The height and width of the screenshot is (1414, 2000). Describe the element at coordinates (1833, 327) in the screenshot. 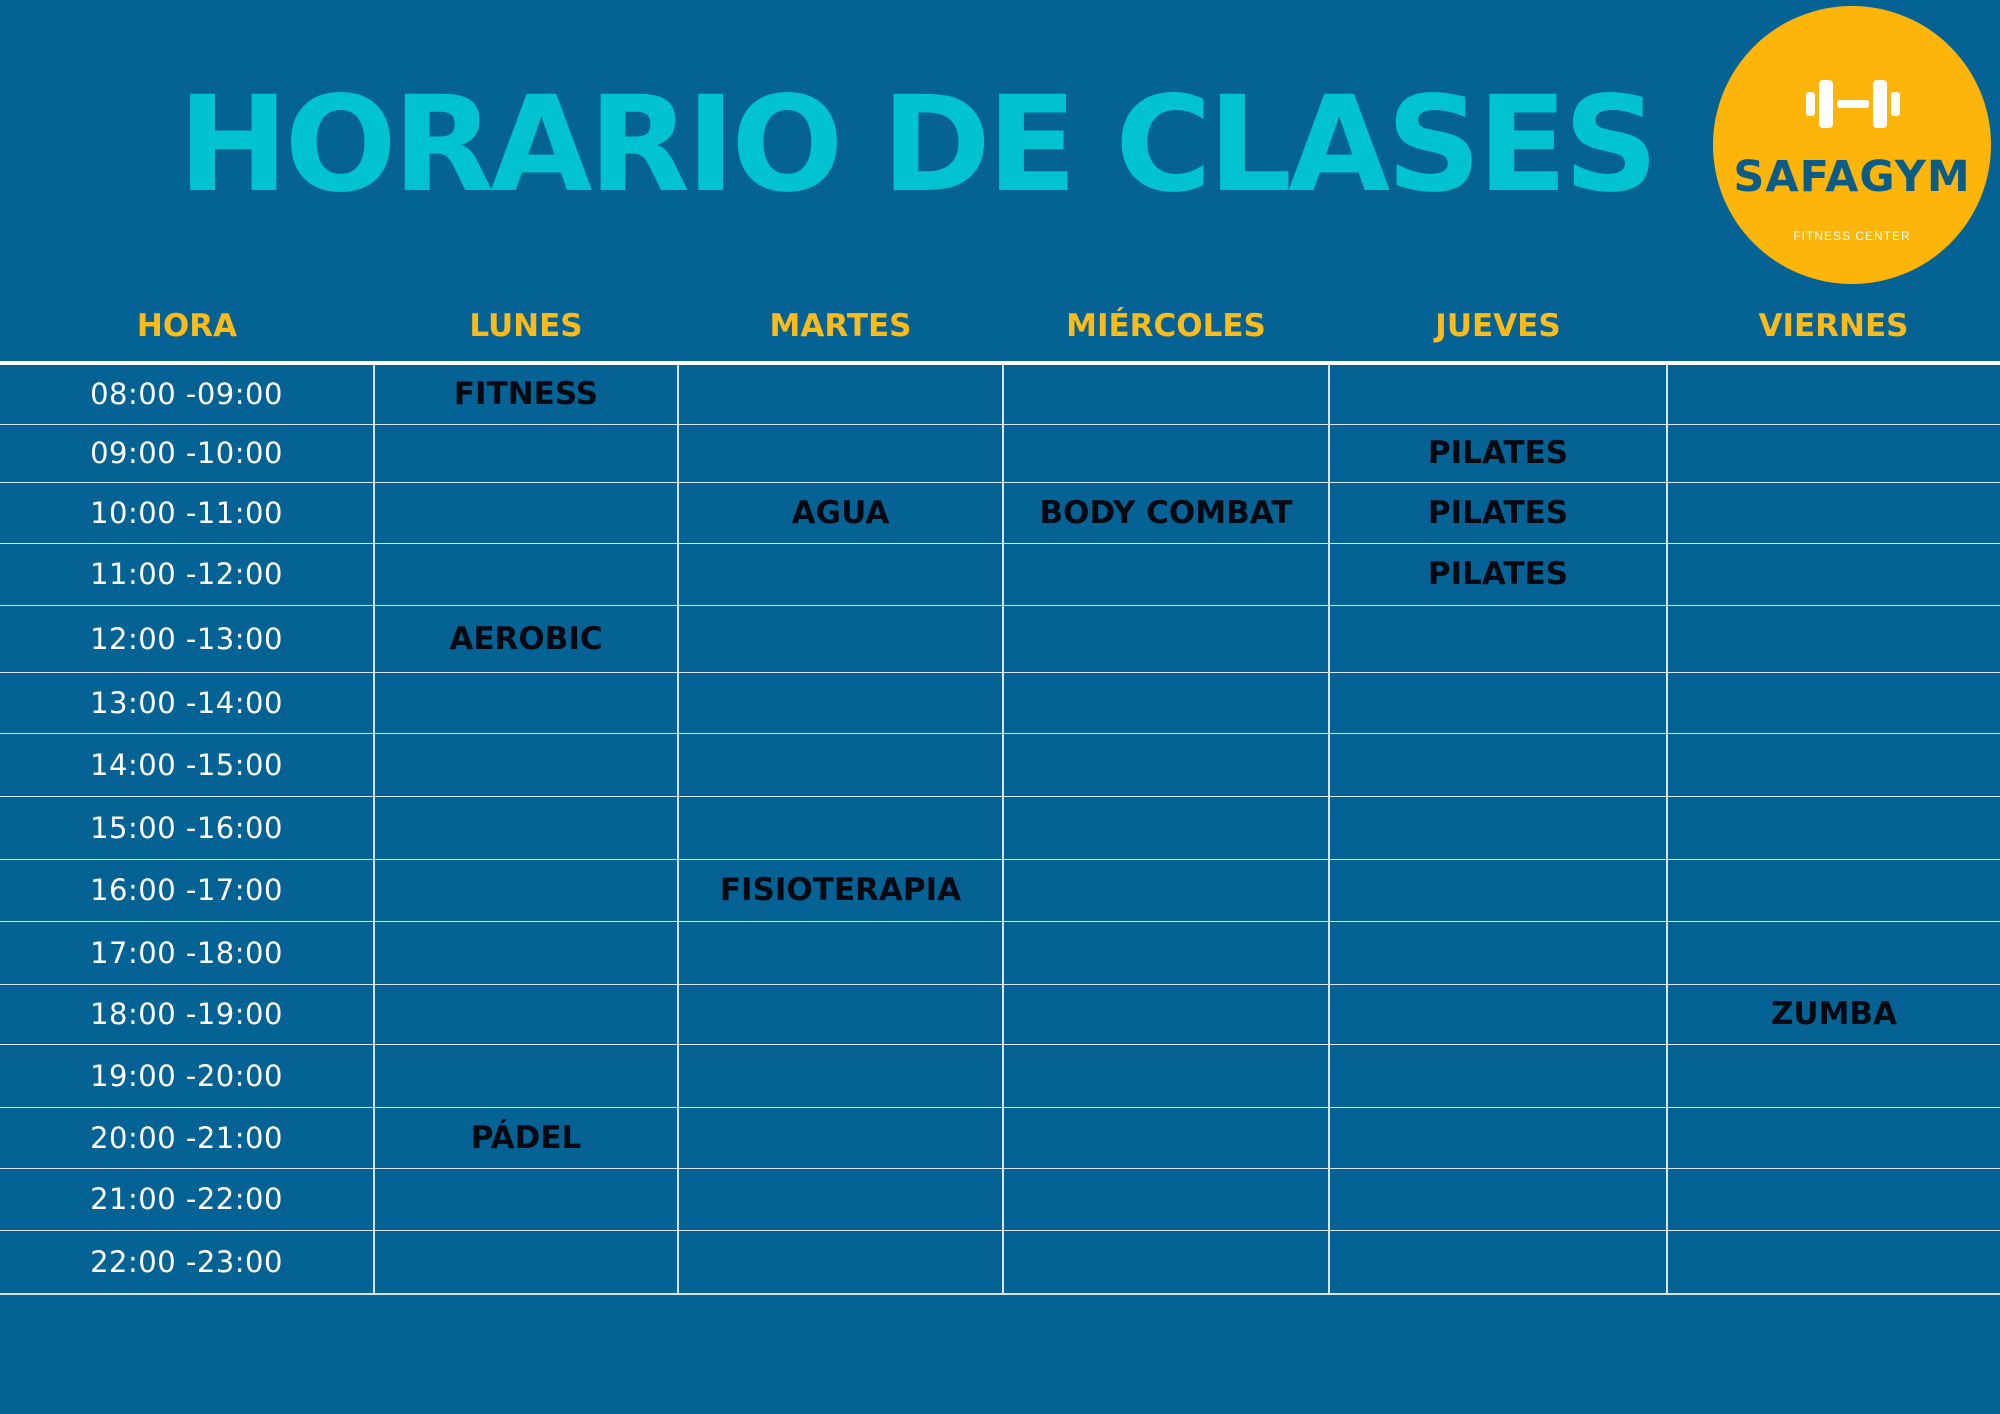

I see `header-viernes: VIERNES` at that location.